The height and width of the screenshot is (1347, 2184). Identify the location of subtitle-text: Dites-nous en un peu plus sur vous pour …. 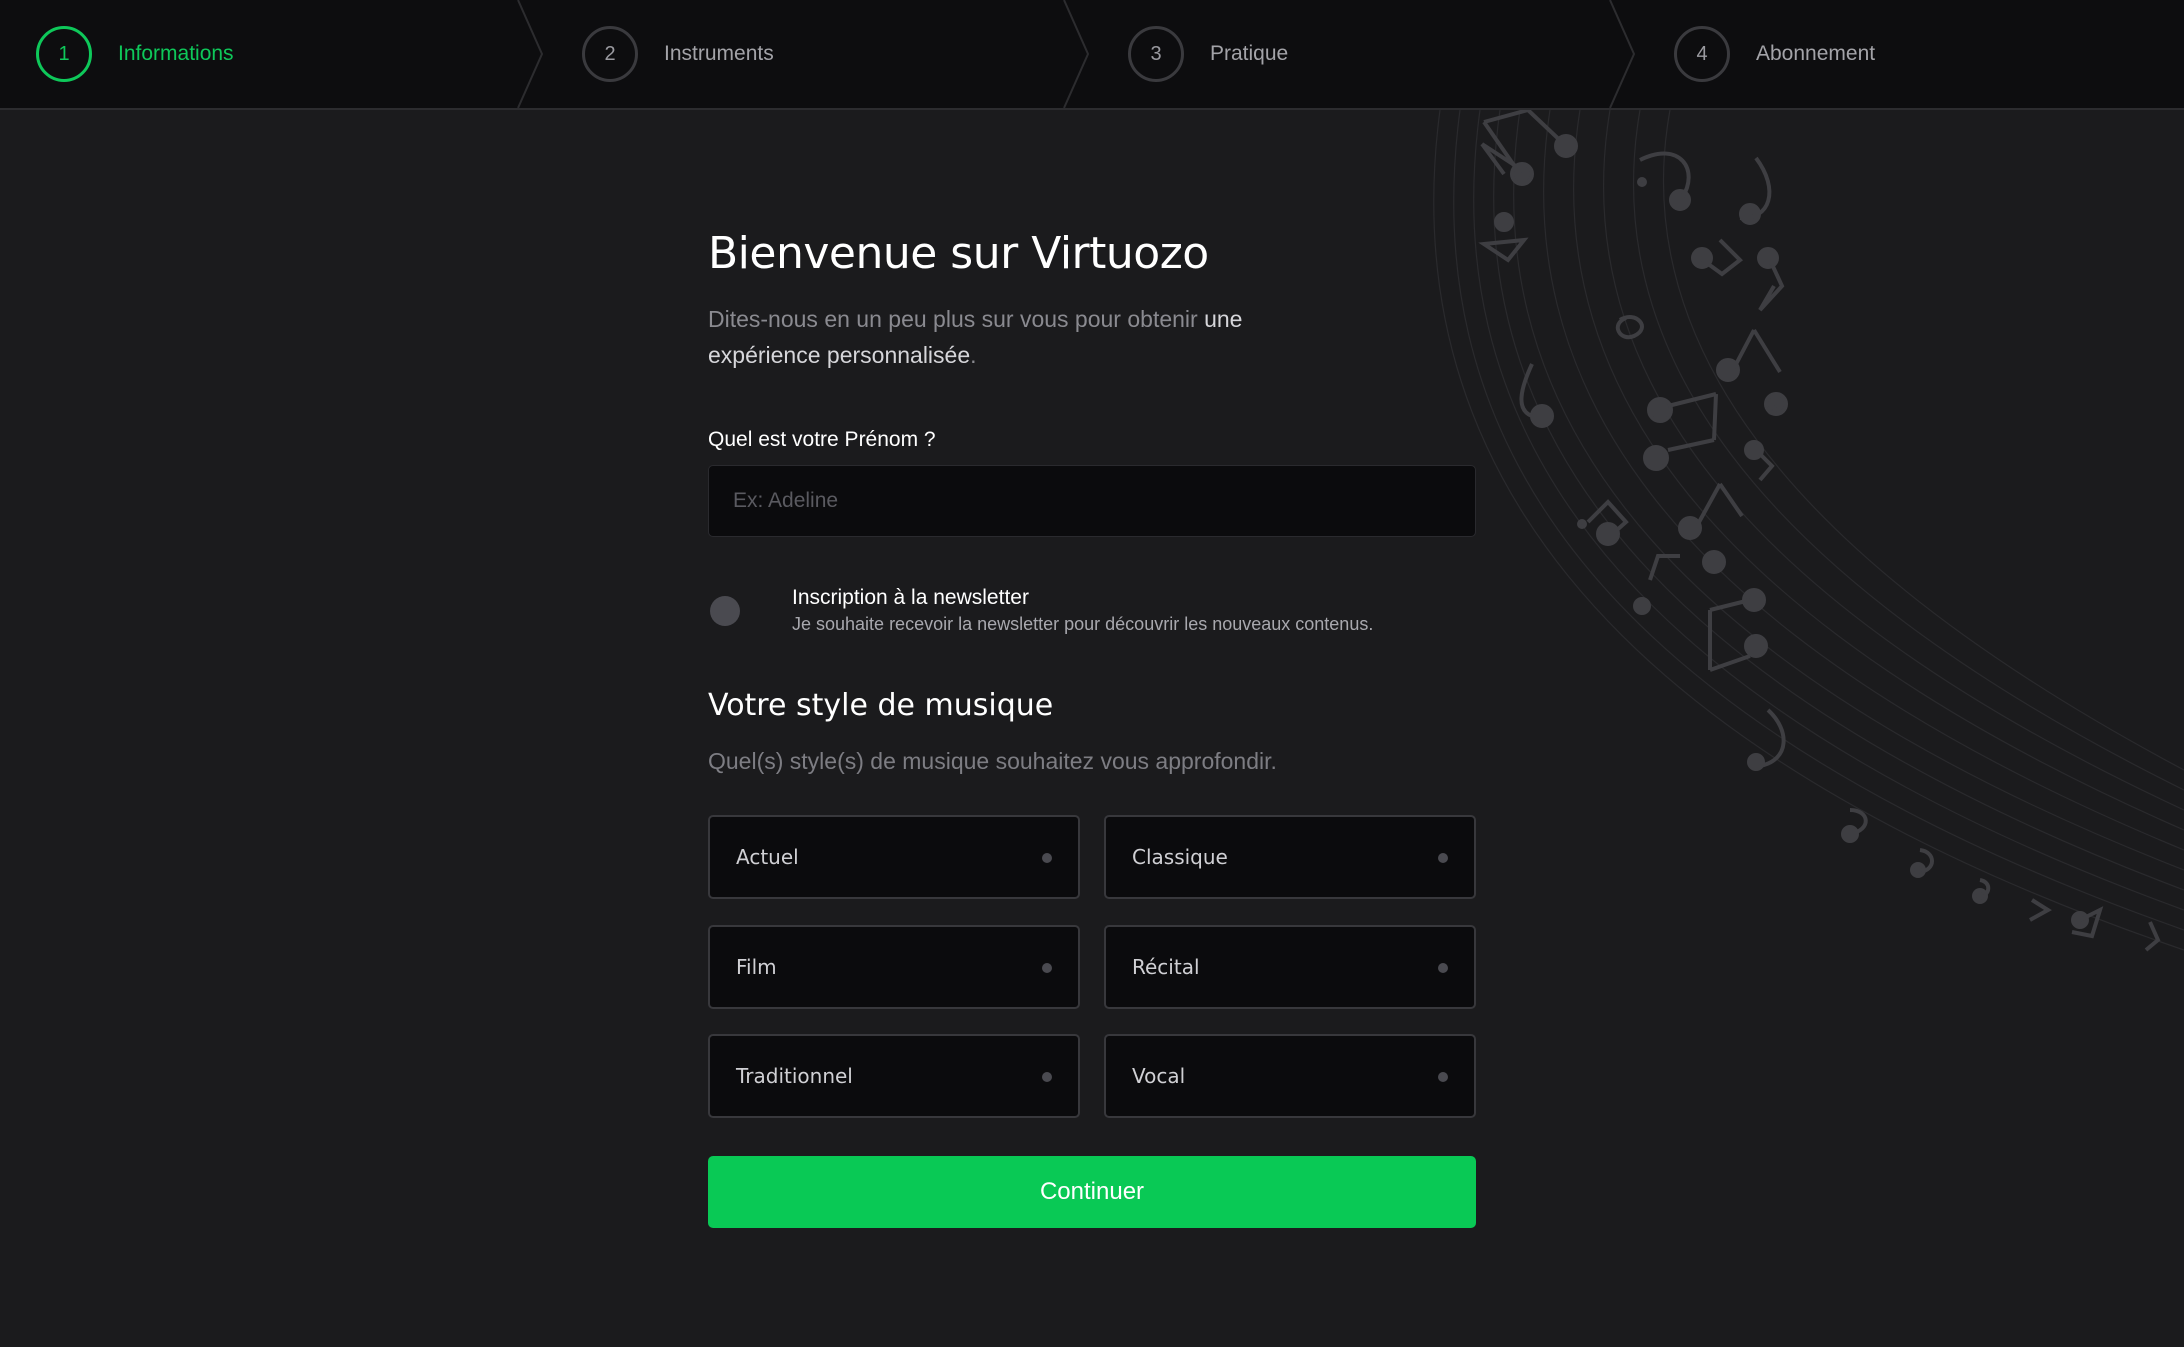
(956, 319).